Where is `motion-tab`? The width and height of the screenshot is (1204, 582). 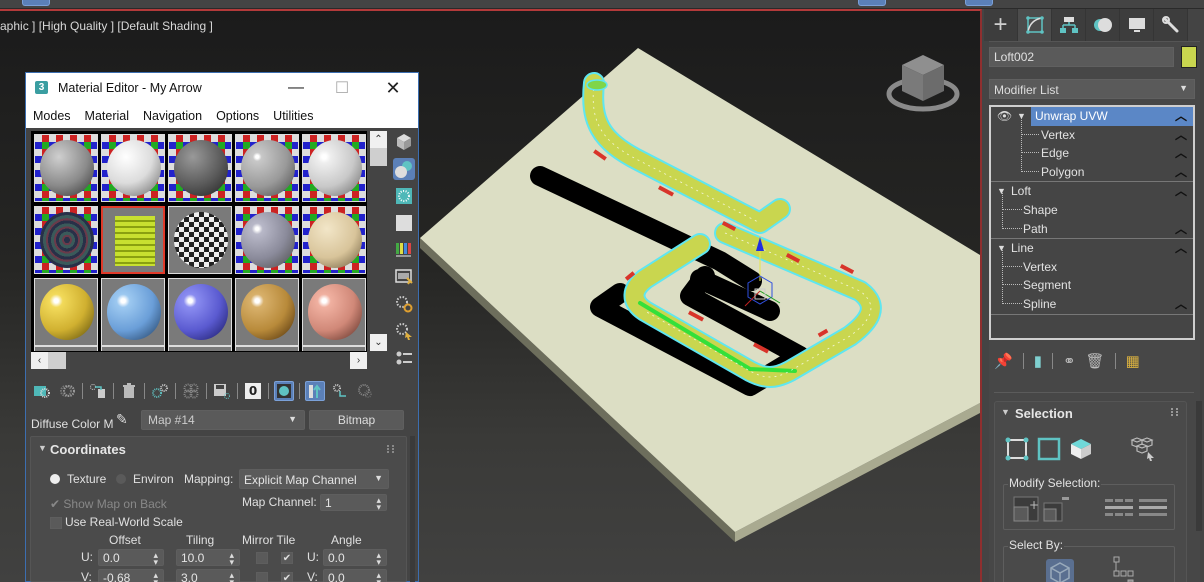
motion-tab is located at coordinates (1103, 25).